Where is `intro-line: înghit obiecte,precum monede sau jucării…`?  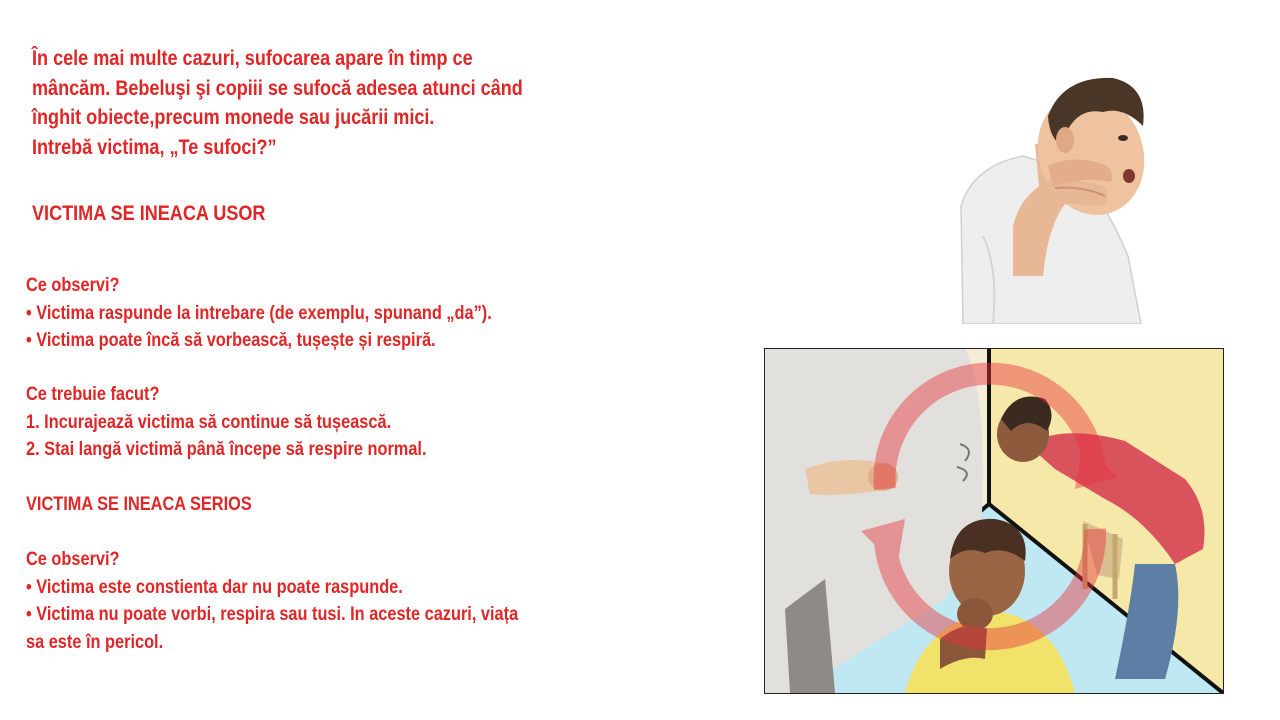
intro-line: înghit obiecte,precum monede sau jucării… is located at coordinates (233, 117).